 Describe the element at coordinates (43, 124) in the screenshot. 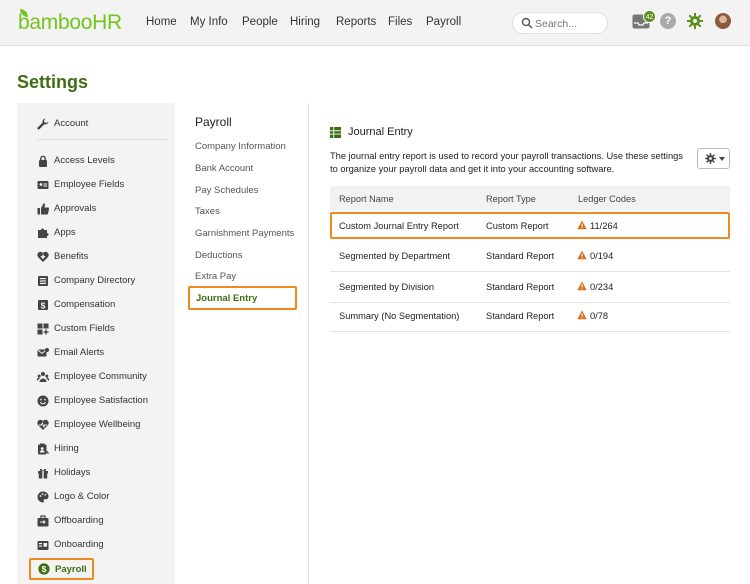

I see `wrench-icon` at that location.